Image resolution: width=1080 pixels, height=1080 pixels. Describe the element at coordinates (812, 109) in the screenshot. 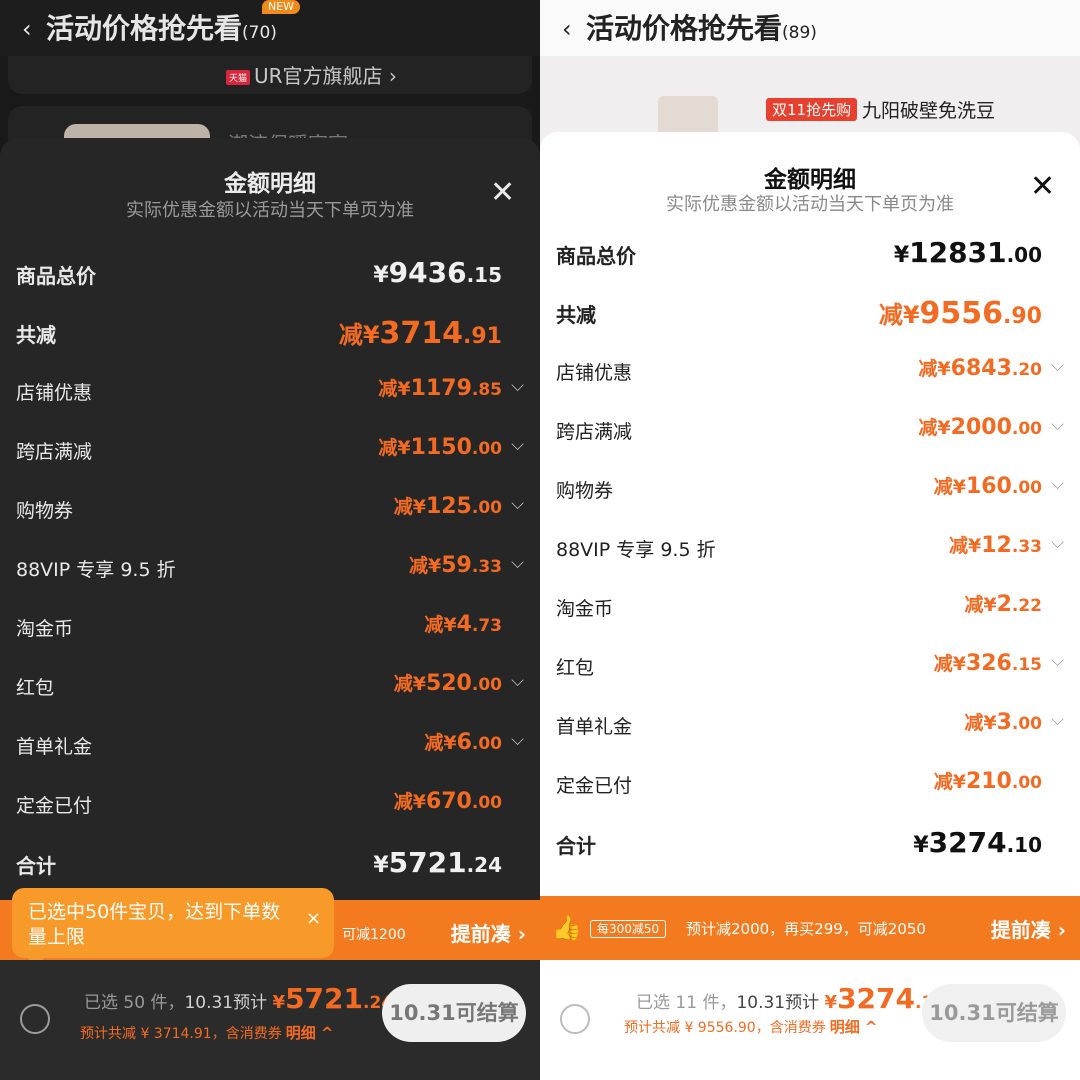

I see `double11-badge: 双11抢先购` at that location.